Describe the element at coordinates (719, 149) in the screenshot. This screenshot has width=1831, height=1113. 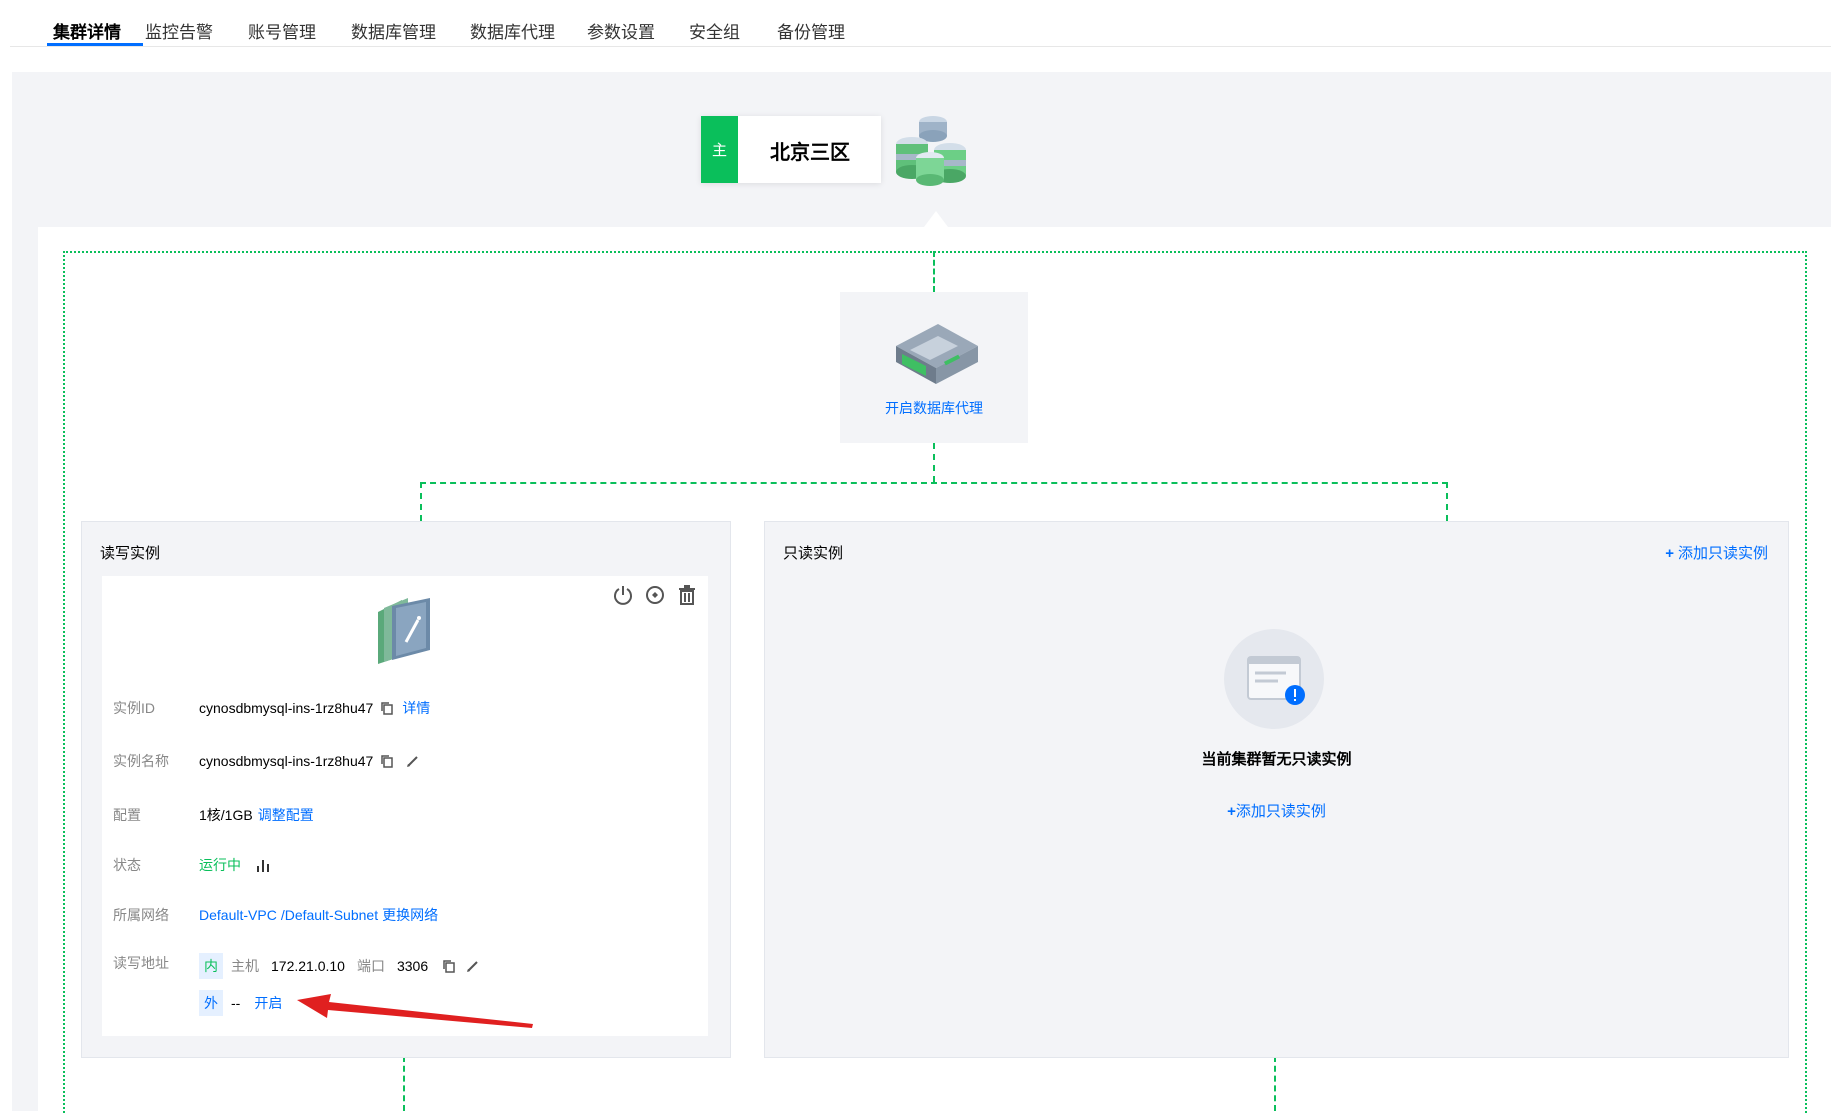
I see `primary-tag: 主` at that location.